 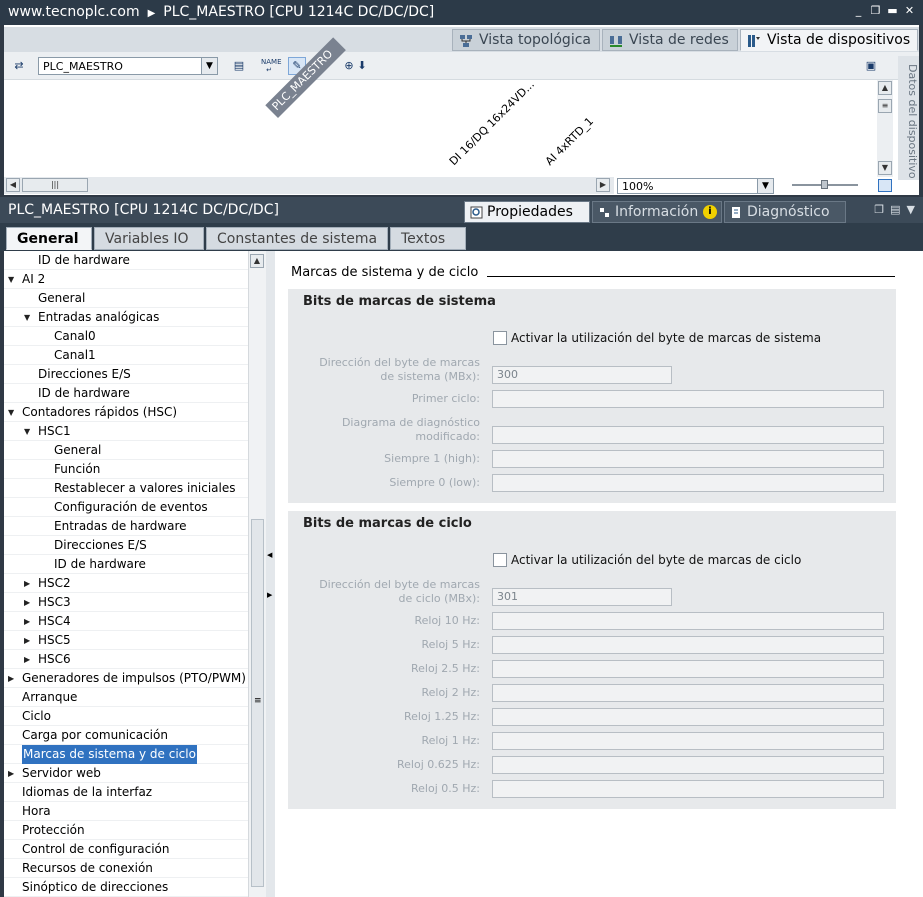 What do you see at coordinates (434, 482) in the screenshot?
I see `field-label: Siempre 0 (low):` at bounding box center [434, 482].